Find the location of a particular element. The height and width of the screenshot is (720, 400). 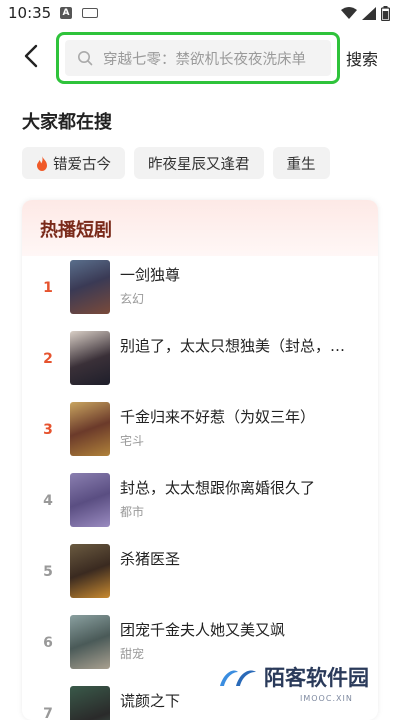

drama-row: 5 杀猪医圣 is located at coordinates (200, 574).